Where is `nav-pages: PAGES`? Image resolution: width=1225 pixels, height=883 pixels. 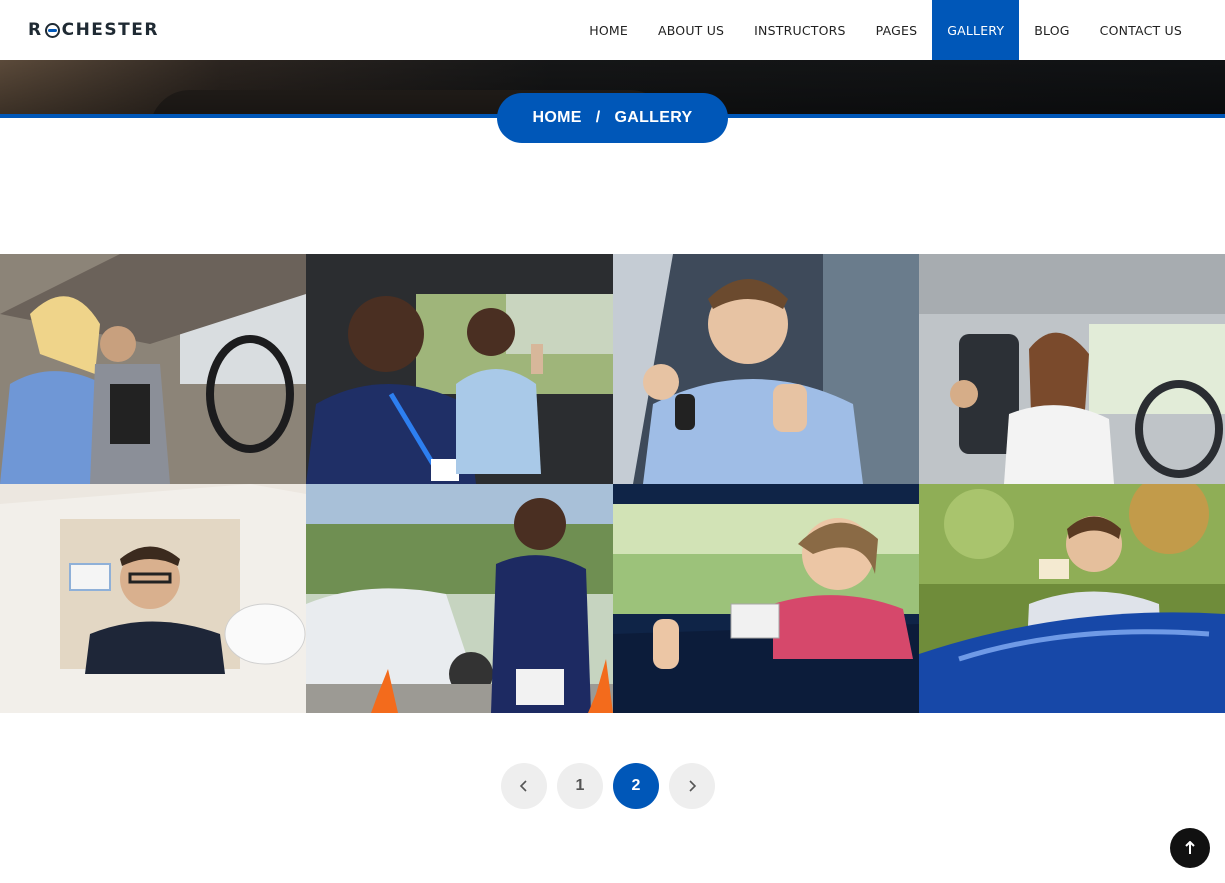 nav-pages: PAGES is located at coordinates (897, 30).